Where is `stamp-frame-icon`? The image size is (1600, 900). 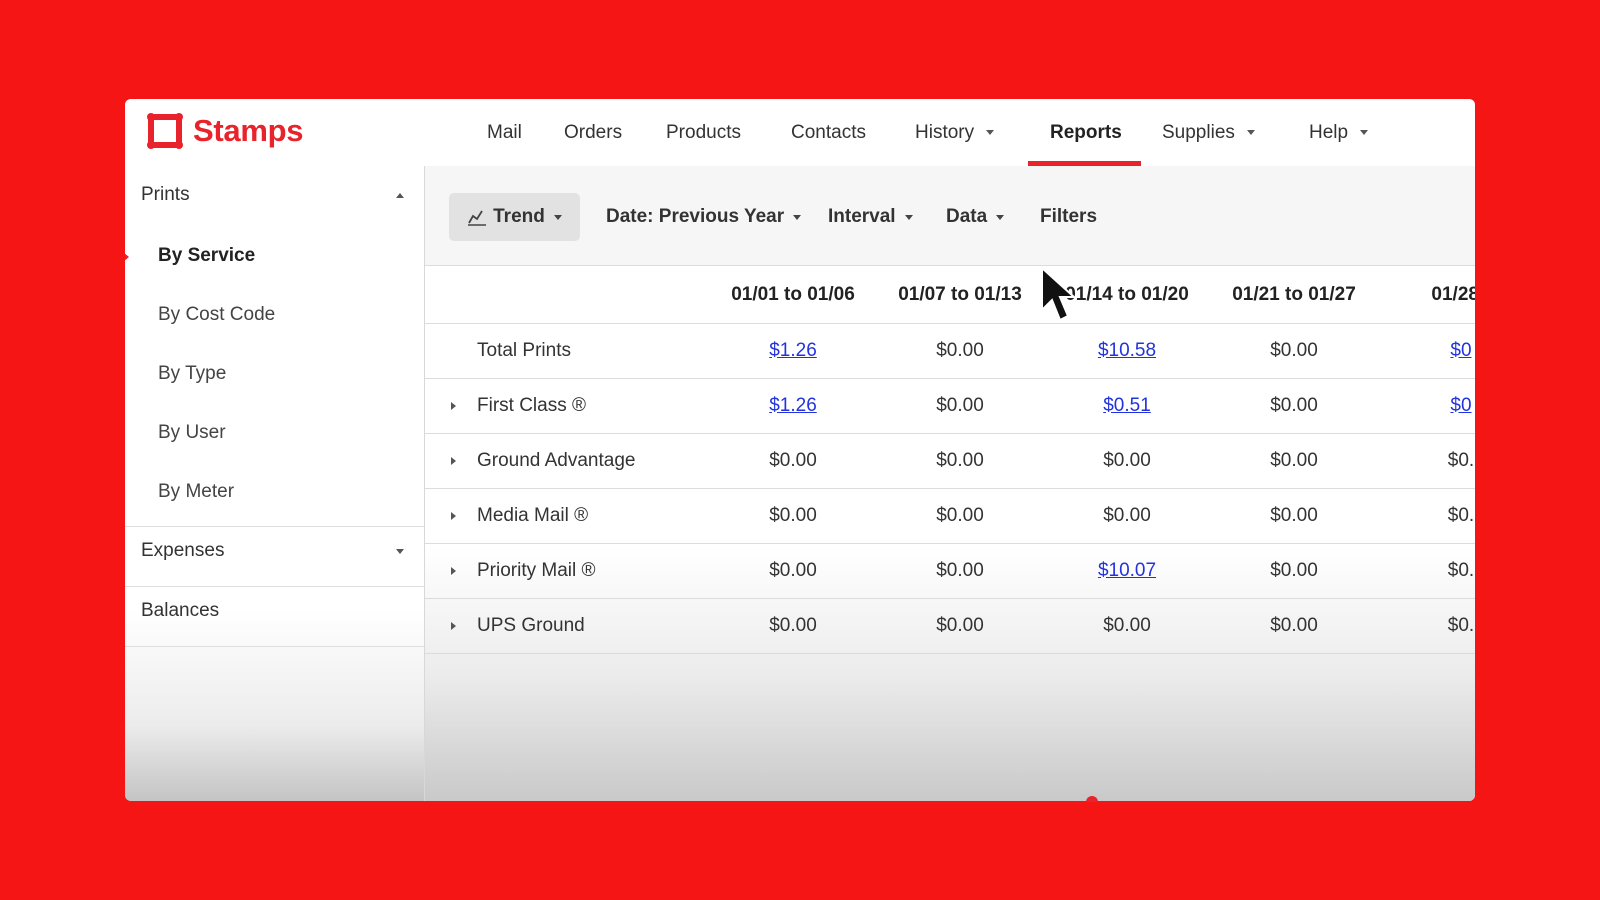
stamp-frame-icon is located at coordinates (165, 131).